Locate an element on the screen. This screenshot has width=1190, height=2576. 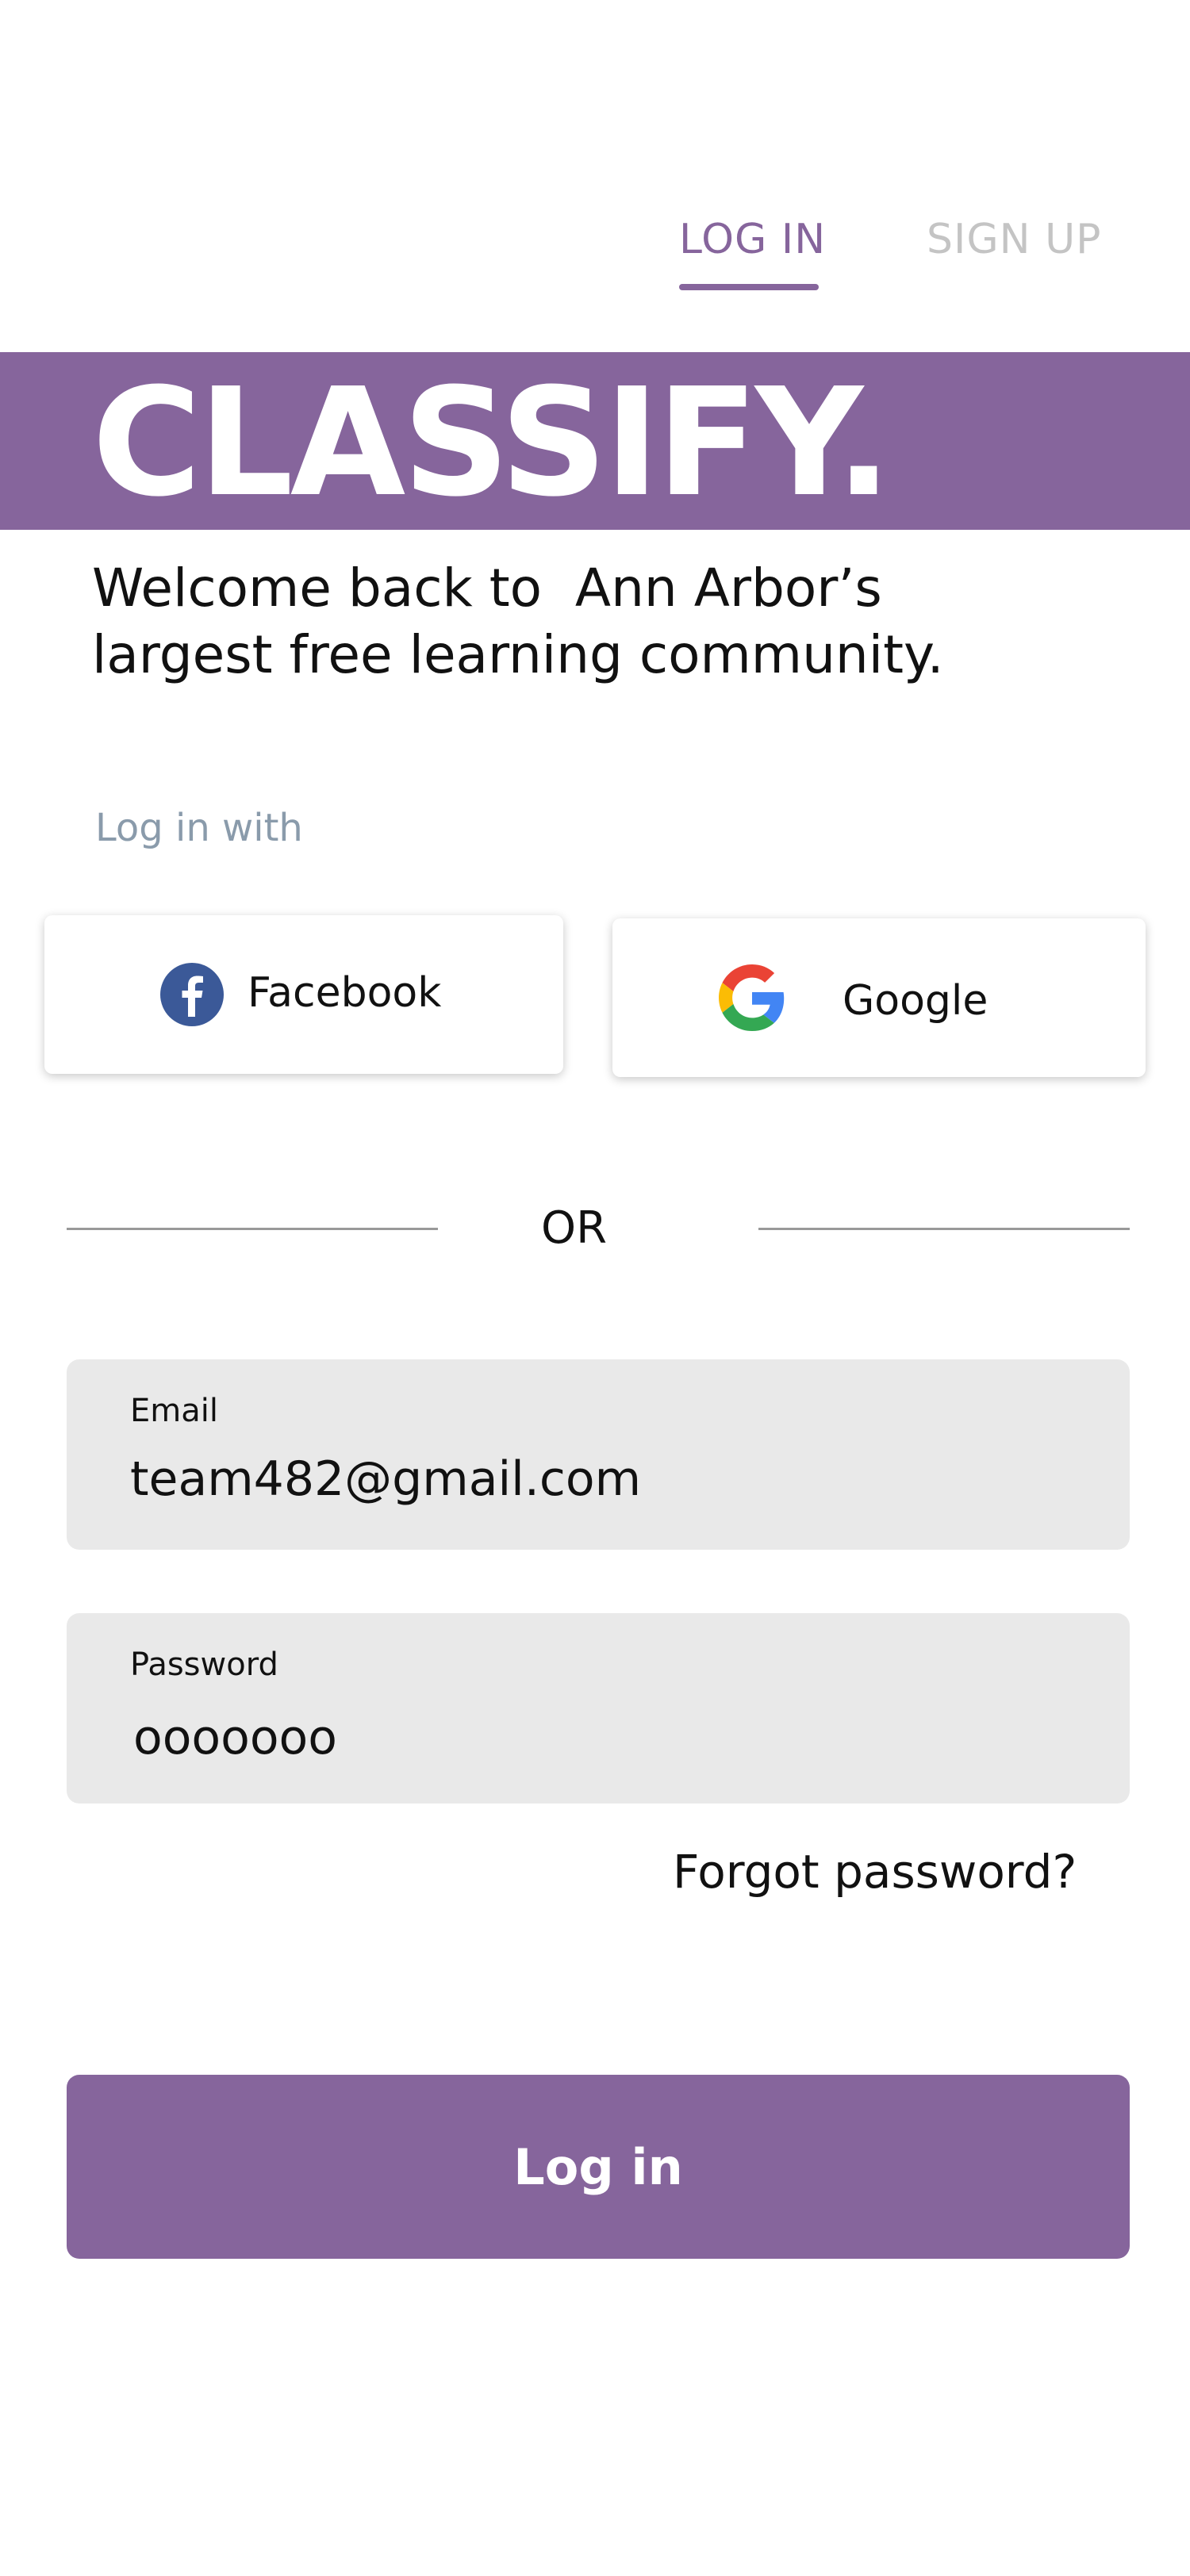
tab-login: LOG IN is located at coordinates (752, 240).